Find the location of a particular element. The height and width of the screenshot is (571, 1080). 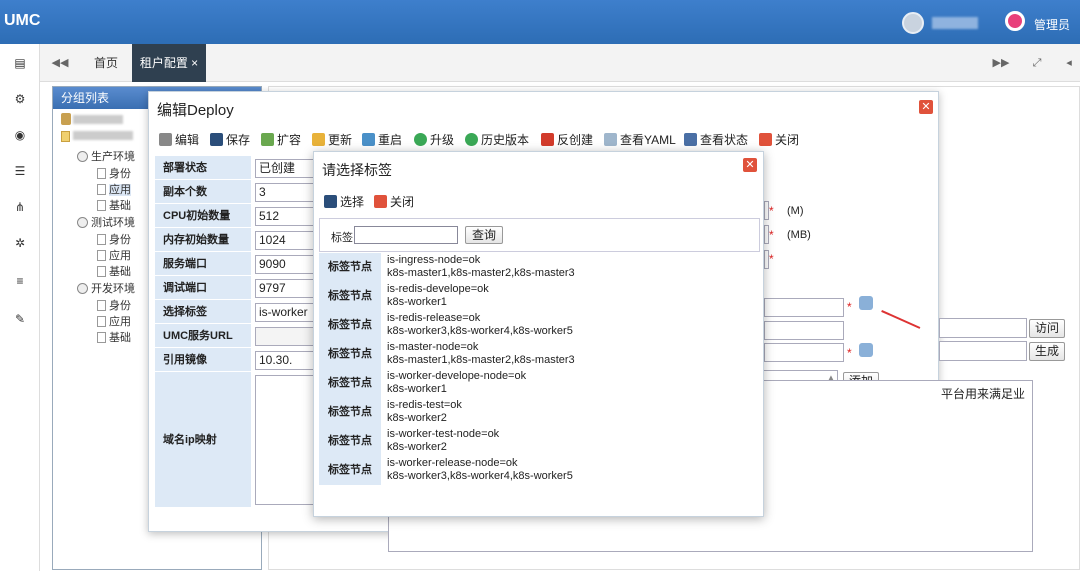

pencil-icon is located at coordinates (165, 139).